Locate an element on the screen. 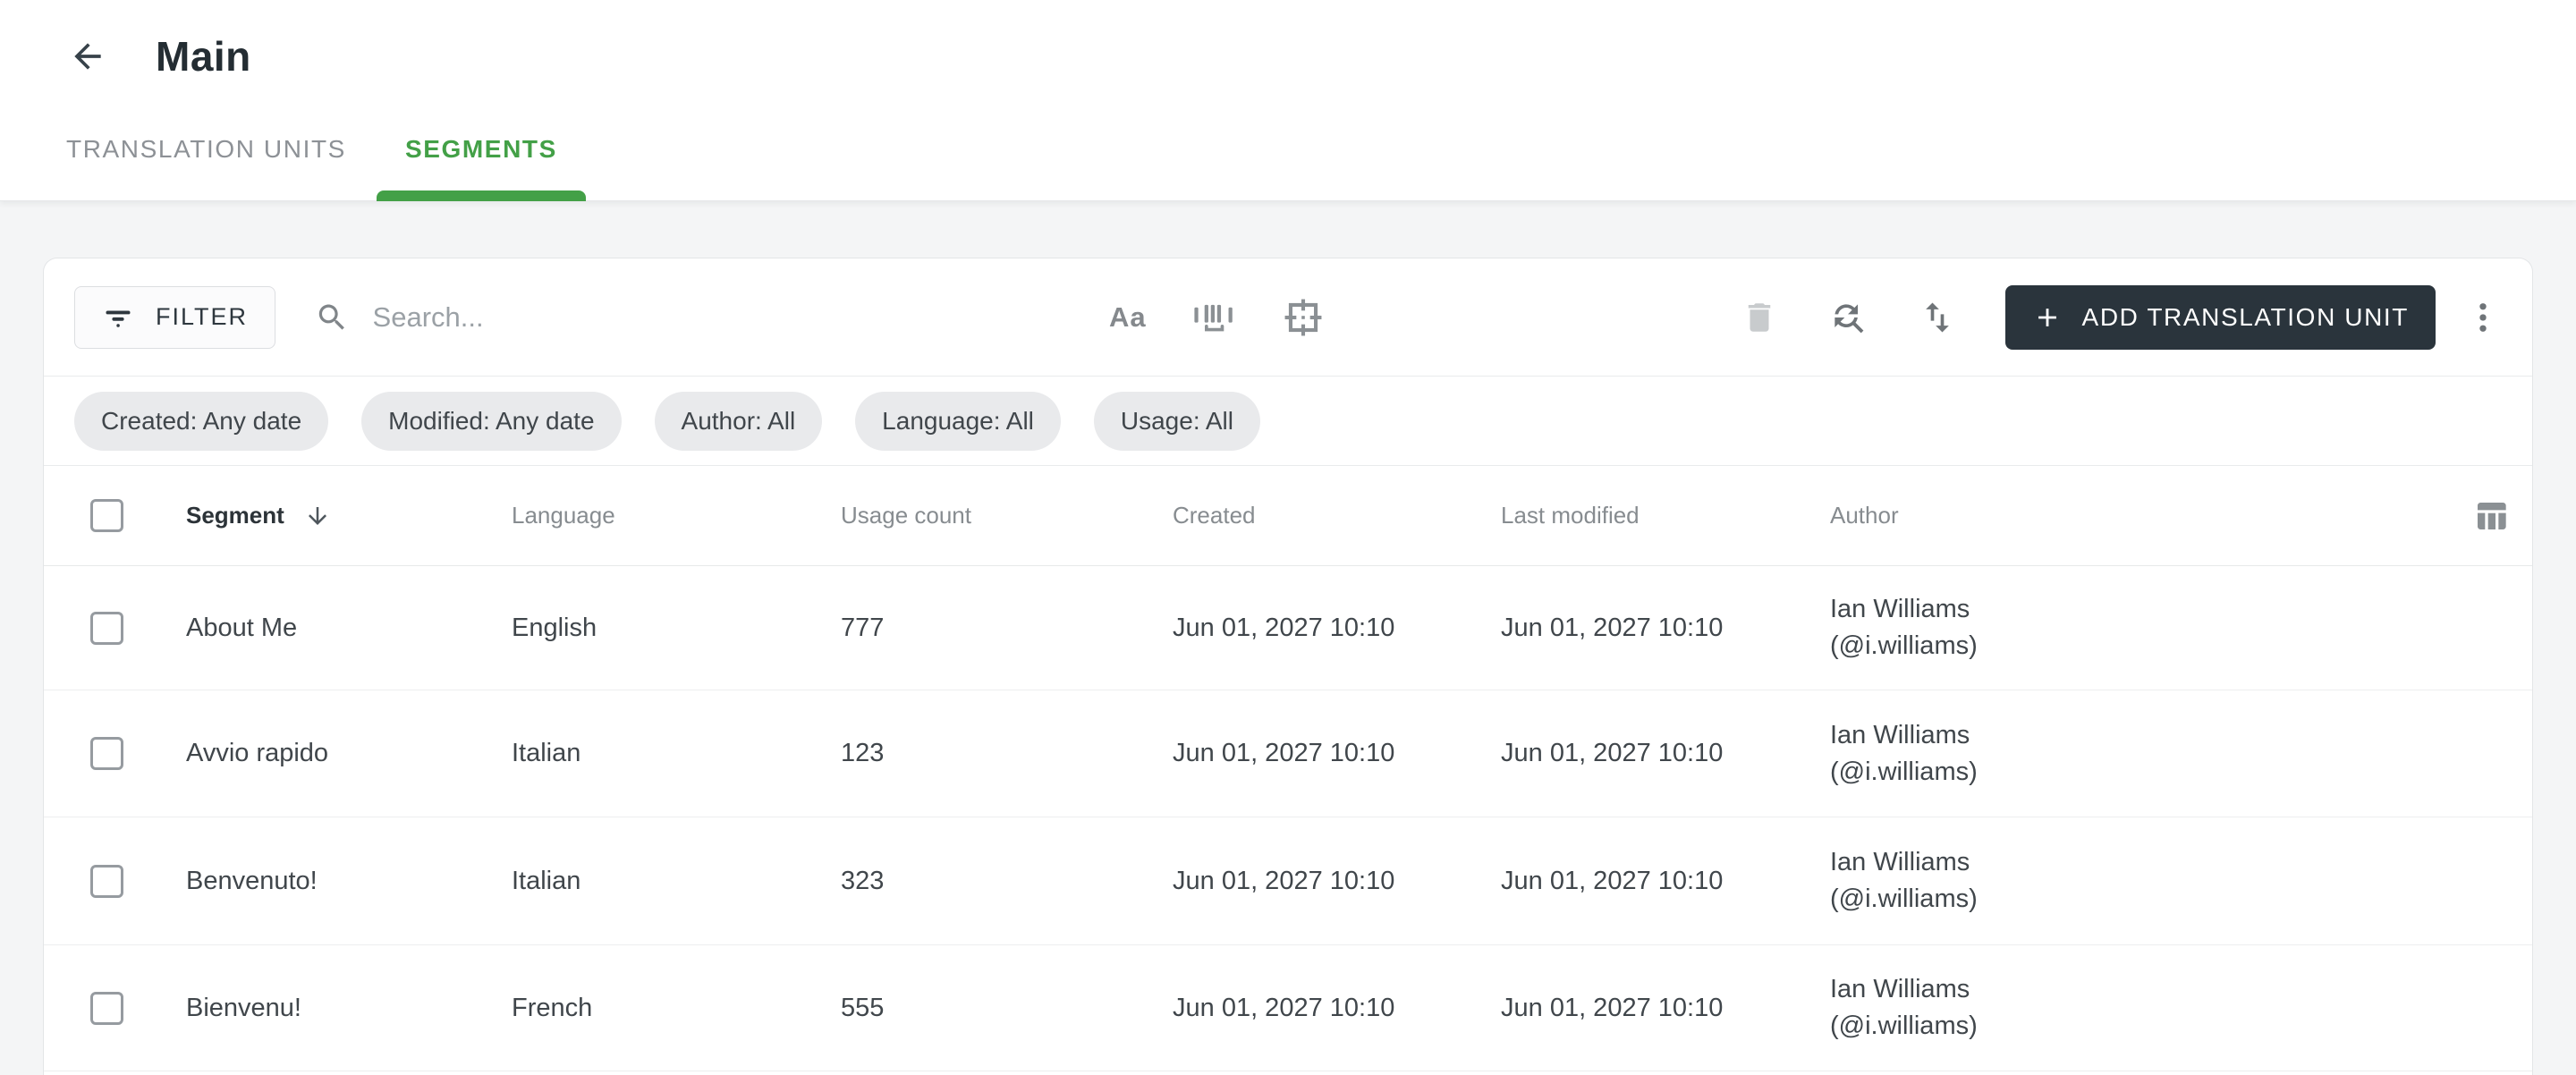 The image size is (2576, 1075). segment-cell: Bienvenu! is located at coordinates (243, 1007).